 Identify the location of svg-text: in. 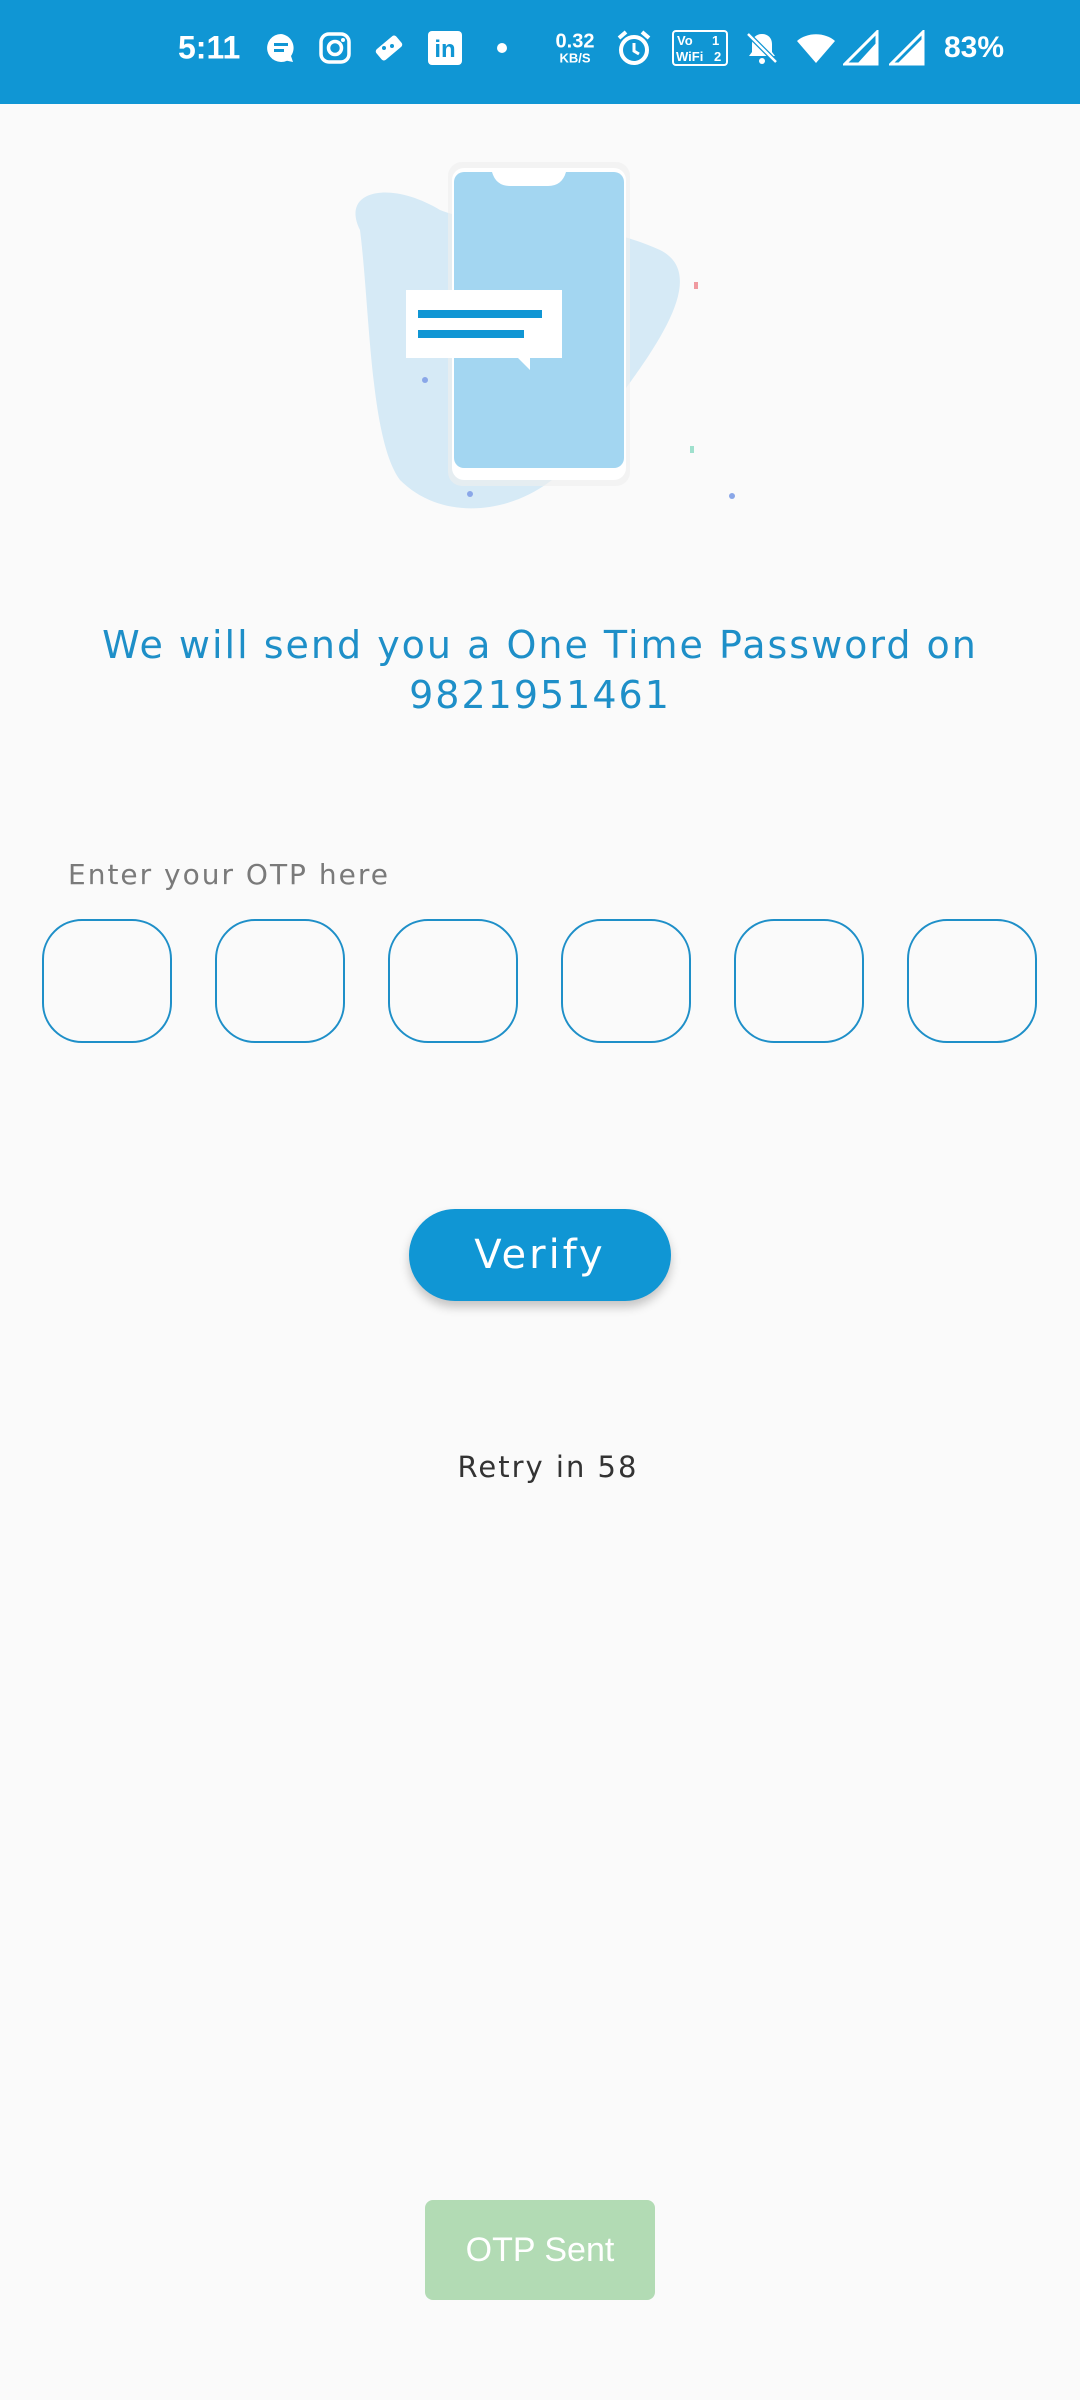
(444, 49).